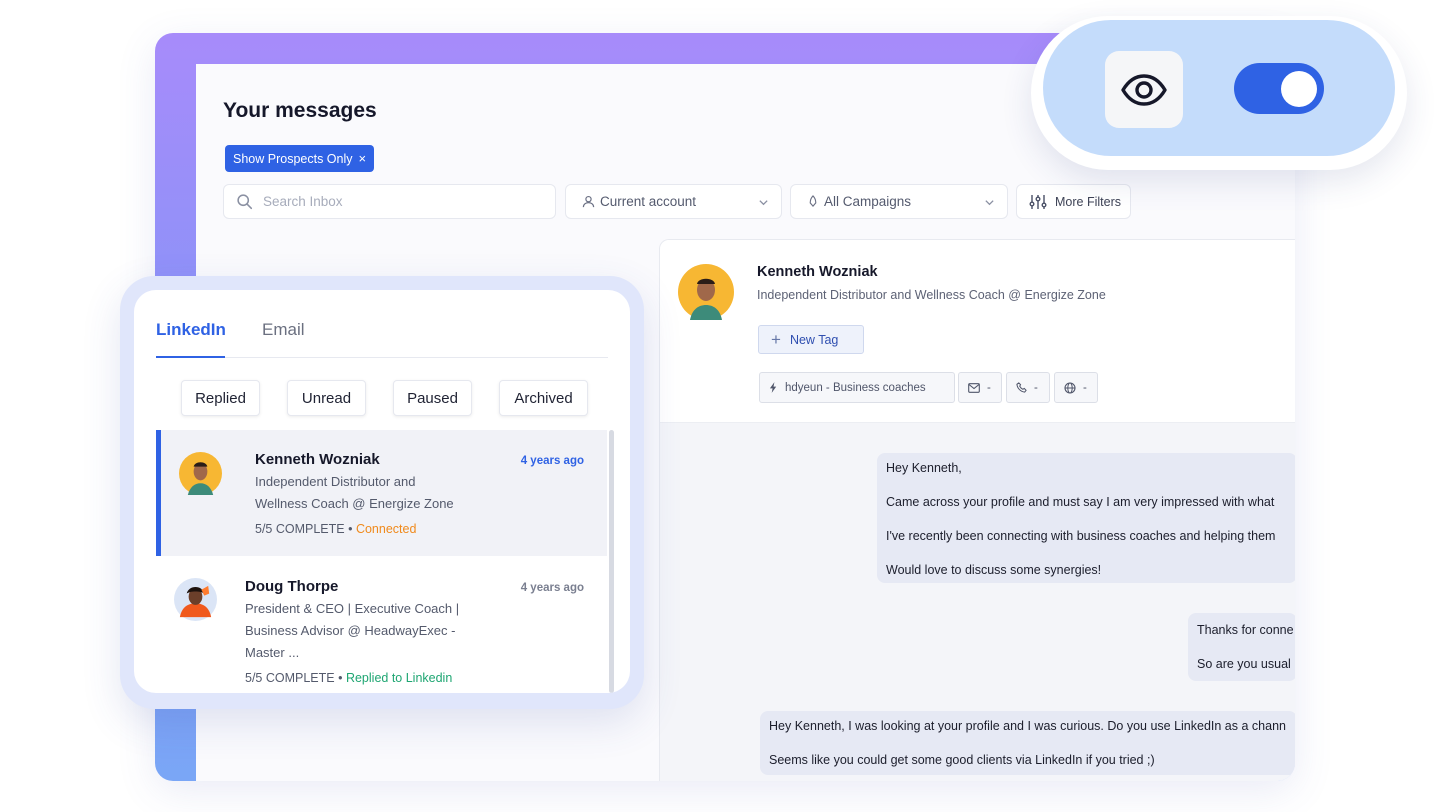 This screenshot has height=812, width=1448. Describe the element at coordinates (924, 468) in the screenshot. I see `message-line: Hey Kenneth,` at that location.